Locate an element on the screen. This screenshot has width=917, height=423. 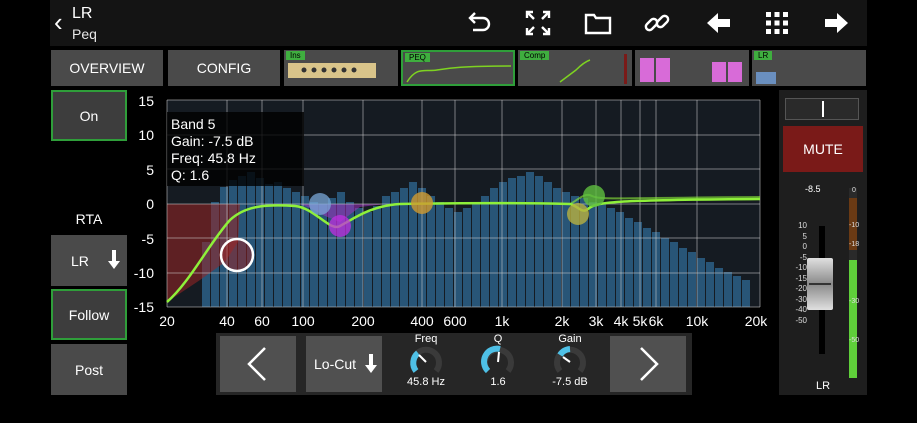
meter-scale-mark: -50 is located at coordinates (854, 340).